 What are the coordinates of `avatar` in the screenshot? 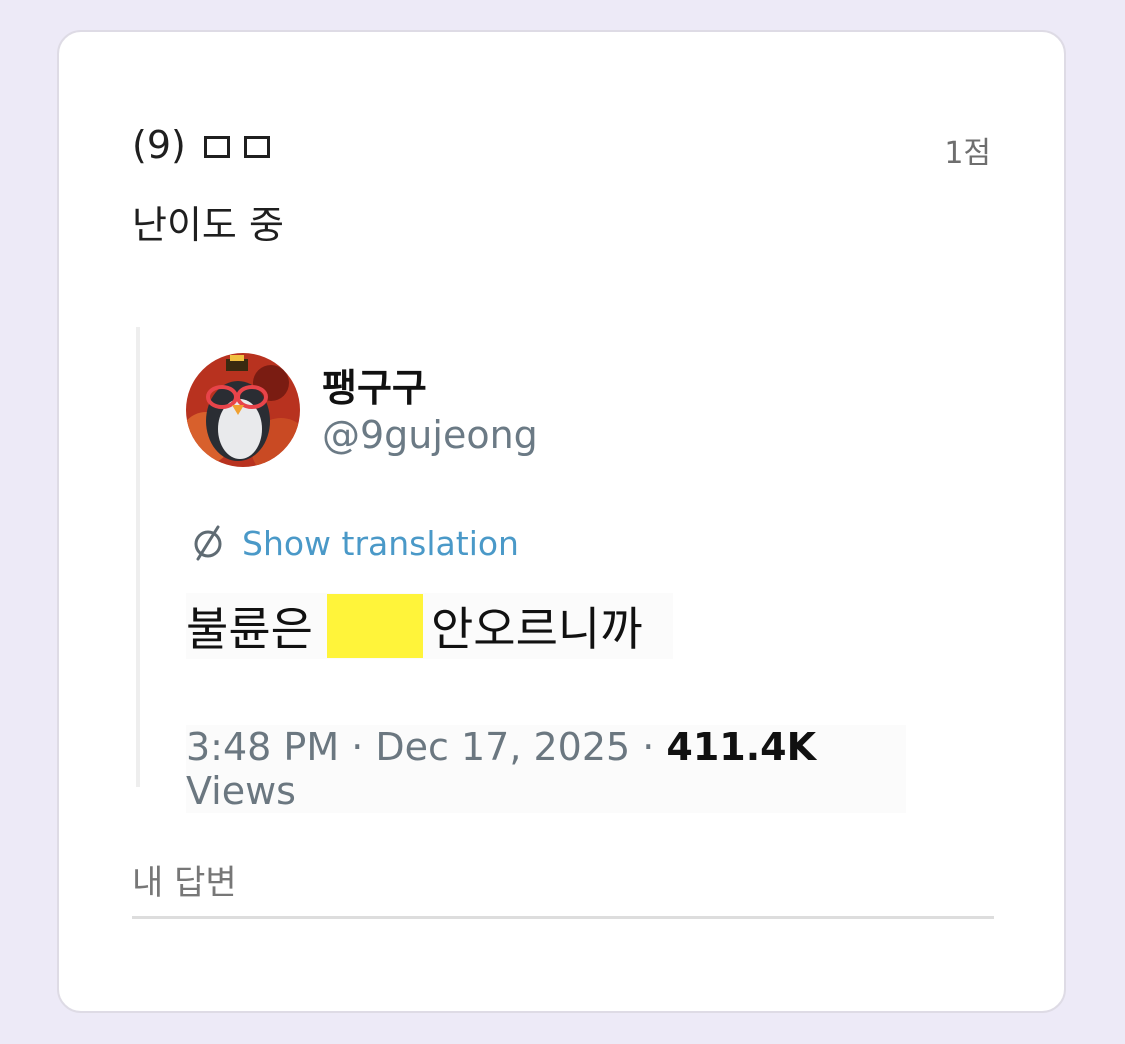 It's located at (243, 410).